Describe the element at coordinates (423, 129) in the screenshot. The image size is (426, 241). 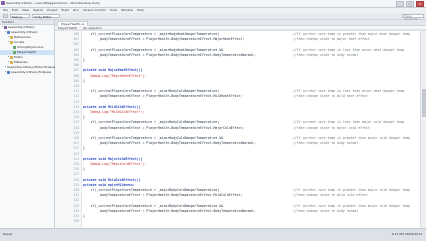
I see `editor-scrollbar` at that location.